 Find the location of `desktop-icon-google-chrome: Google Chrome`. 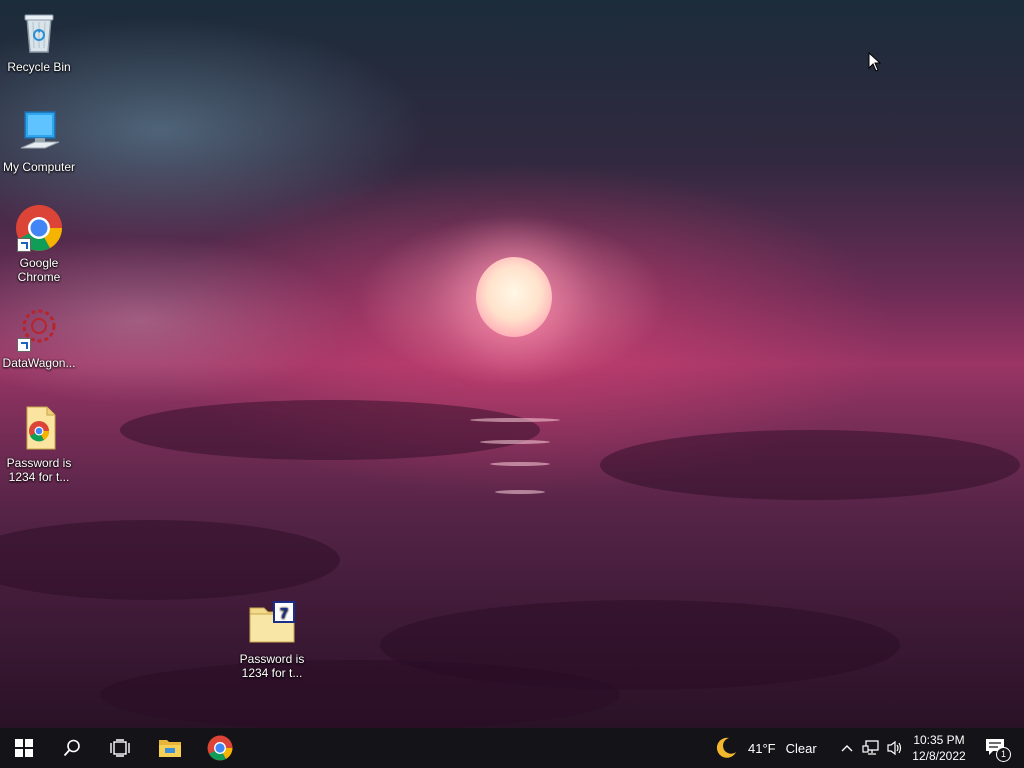

desktop-icon-google-chrome: Google Chrome is located at coordinates (39, 244).